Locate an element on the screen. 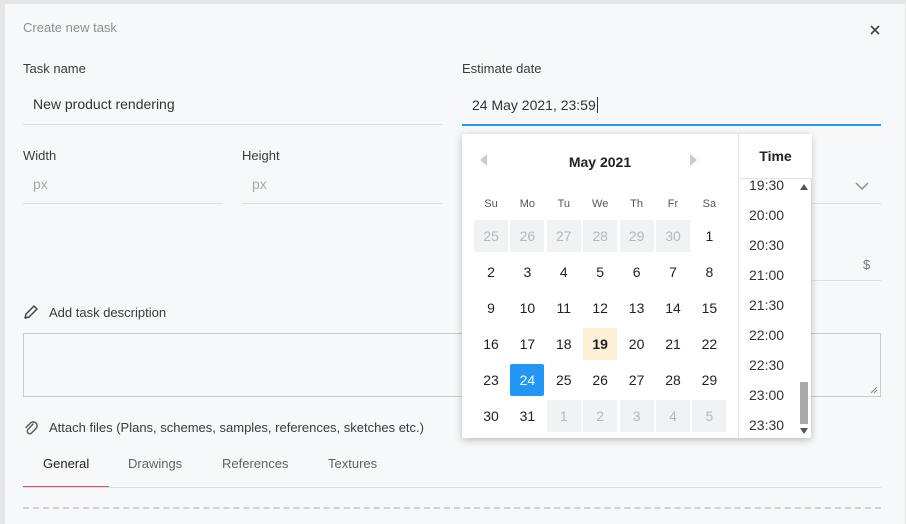 The image size is (906, 524). day-cell: 17 is located at coordinates (527, 344).